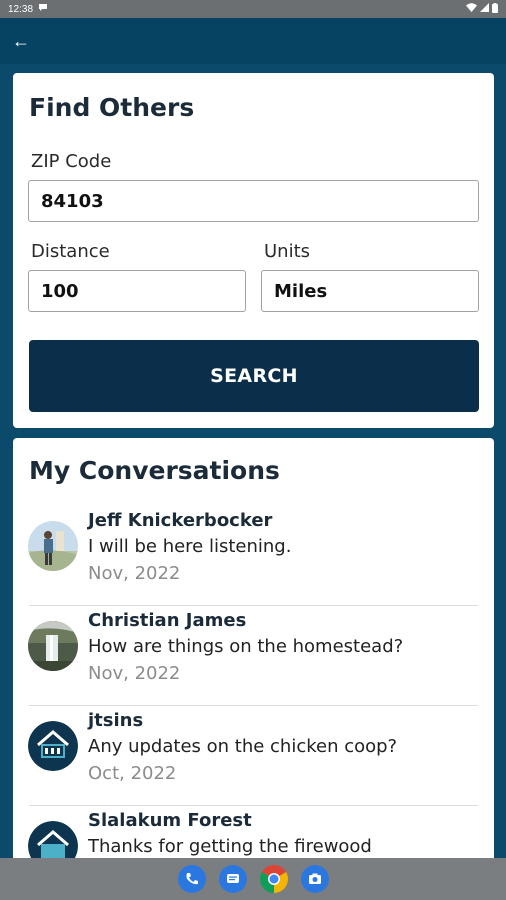 The width and height of the screenshot is (506, 900). Describe the element at coordinates (314, 879) in the screenshot. I see `camera-icon` at that location.